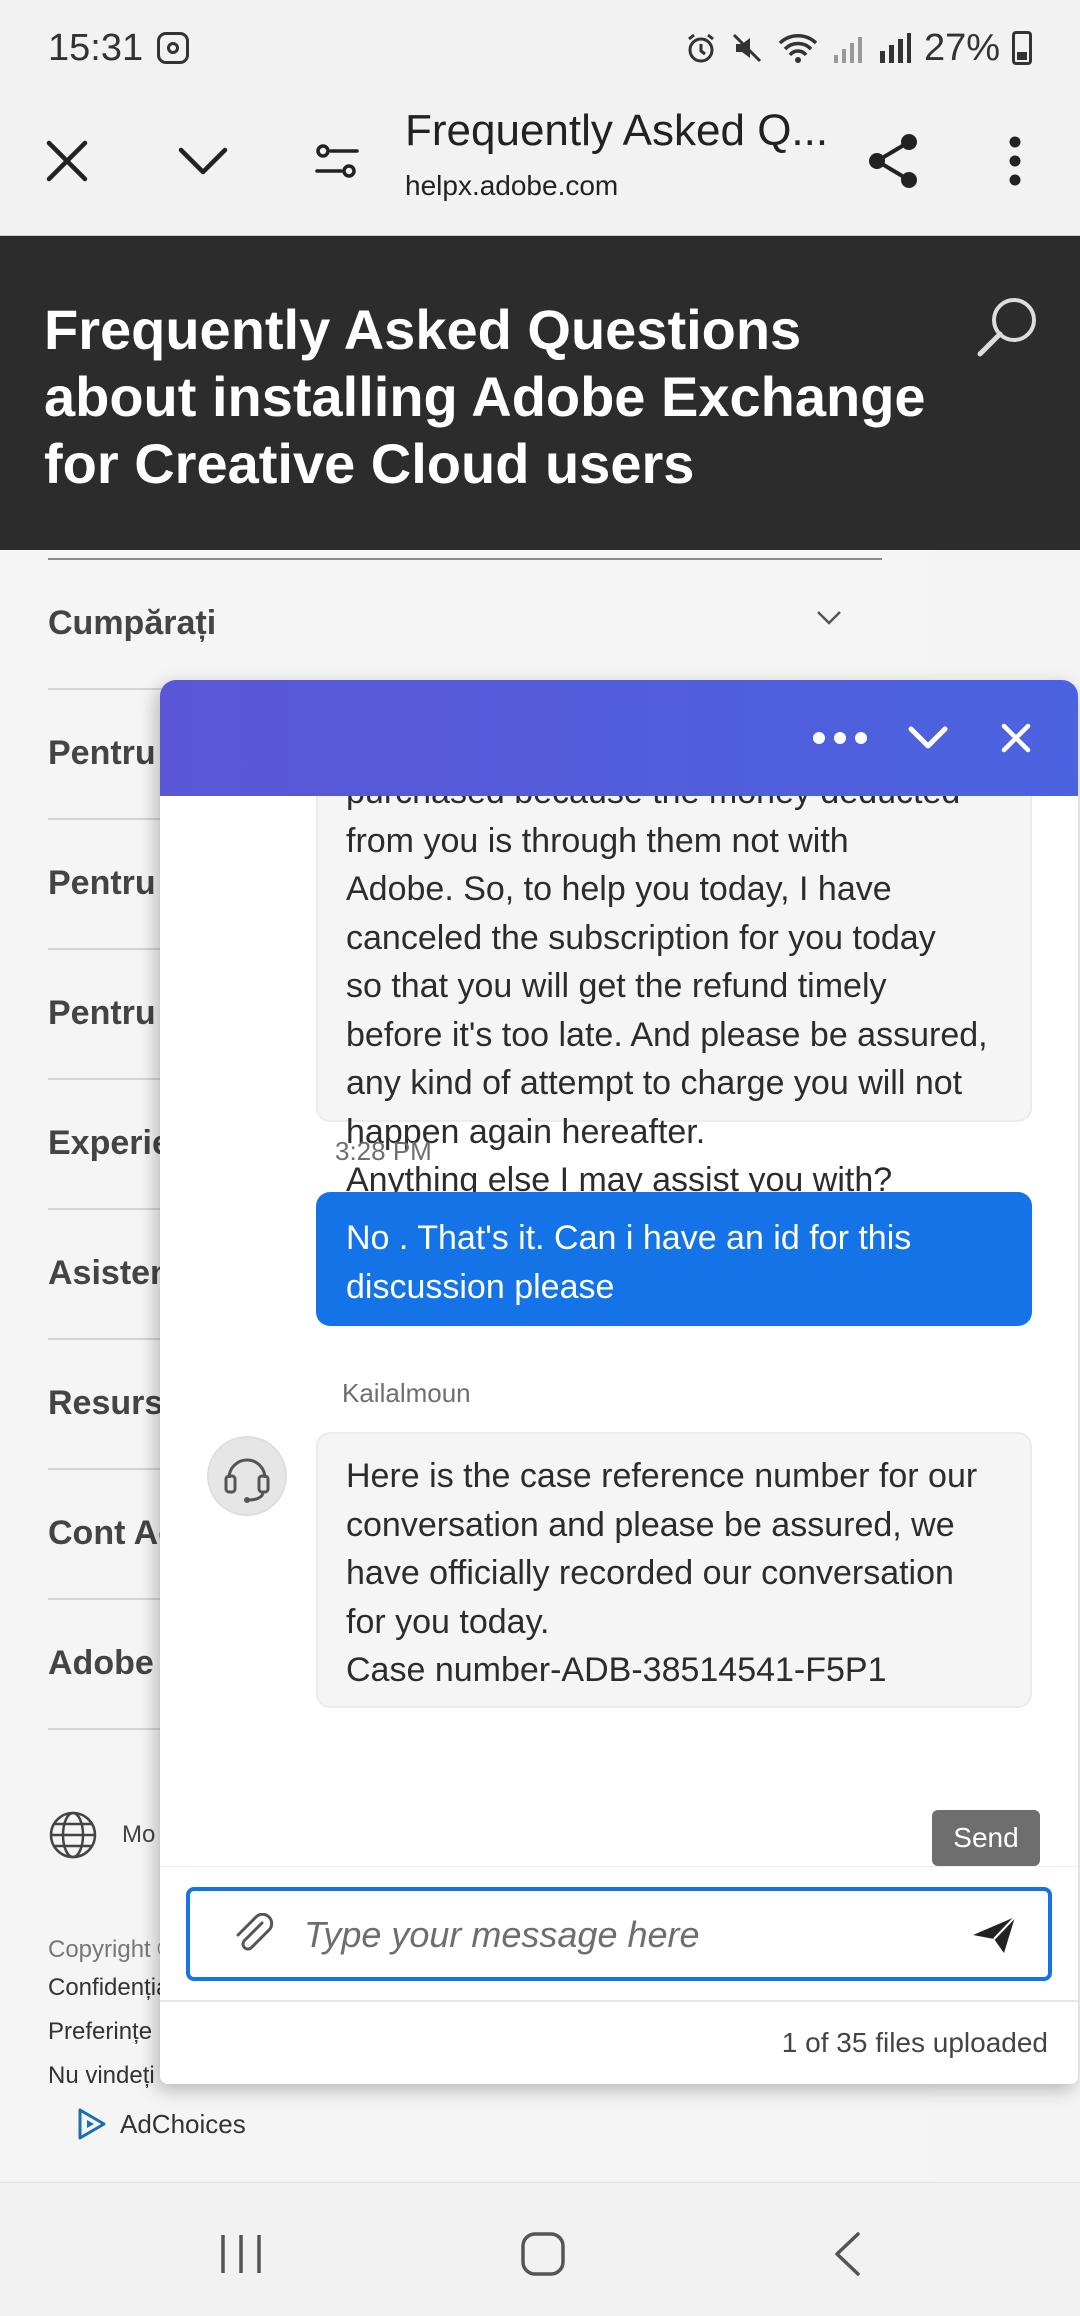 This screenshot has width=1080, height=2316. Describe the element at coordinates (961, 47) in the screenshot. I see `battery-percent: 27%` at that location.